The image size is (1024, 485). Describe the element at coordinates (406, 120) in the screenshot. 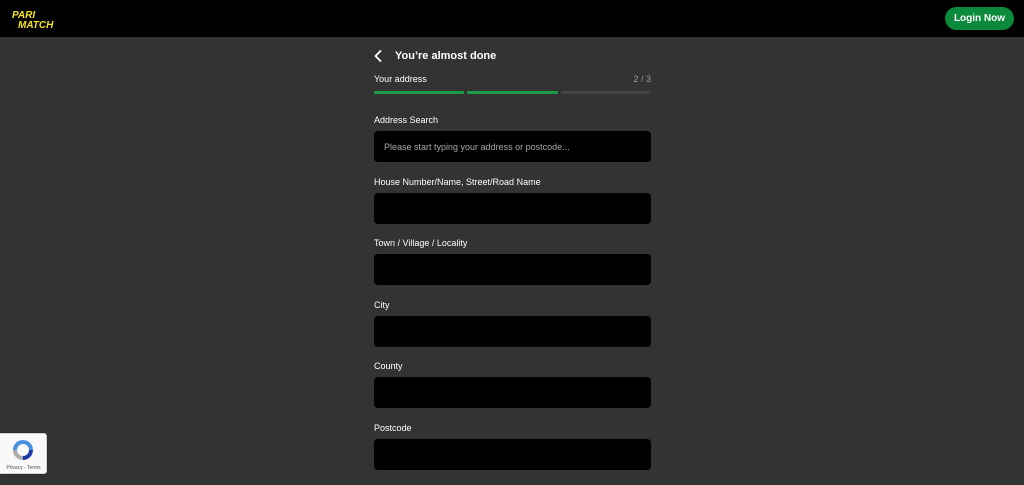

I see `address-search-label: Address Search` at that location.